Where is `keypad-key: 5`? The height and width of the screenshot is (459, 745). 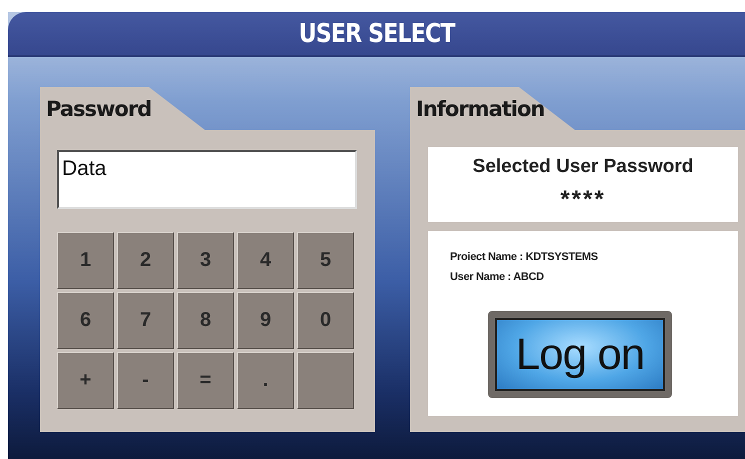
keypad-key: 5 is located at coordinates (325, 260).